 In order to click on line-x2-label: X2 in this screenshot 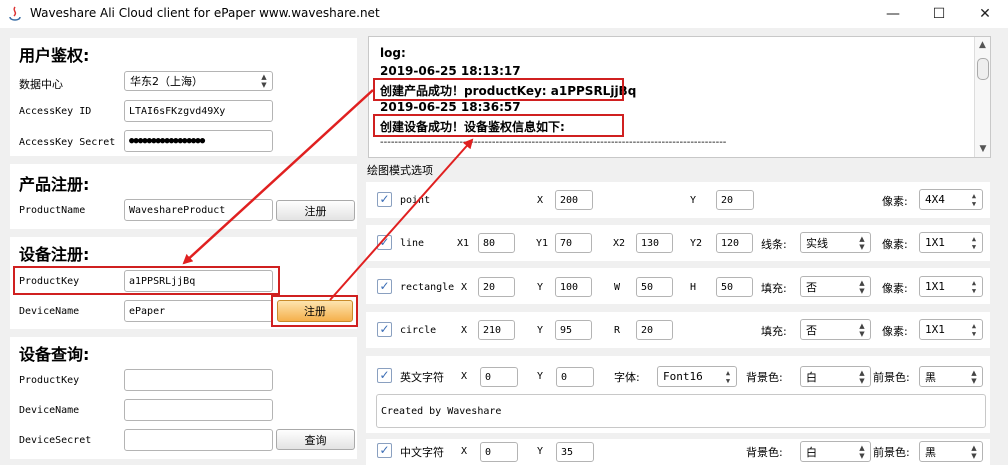, I will do `click(619, 243)`.